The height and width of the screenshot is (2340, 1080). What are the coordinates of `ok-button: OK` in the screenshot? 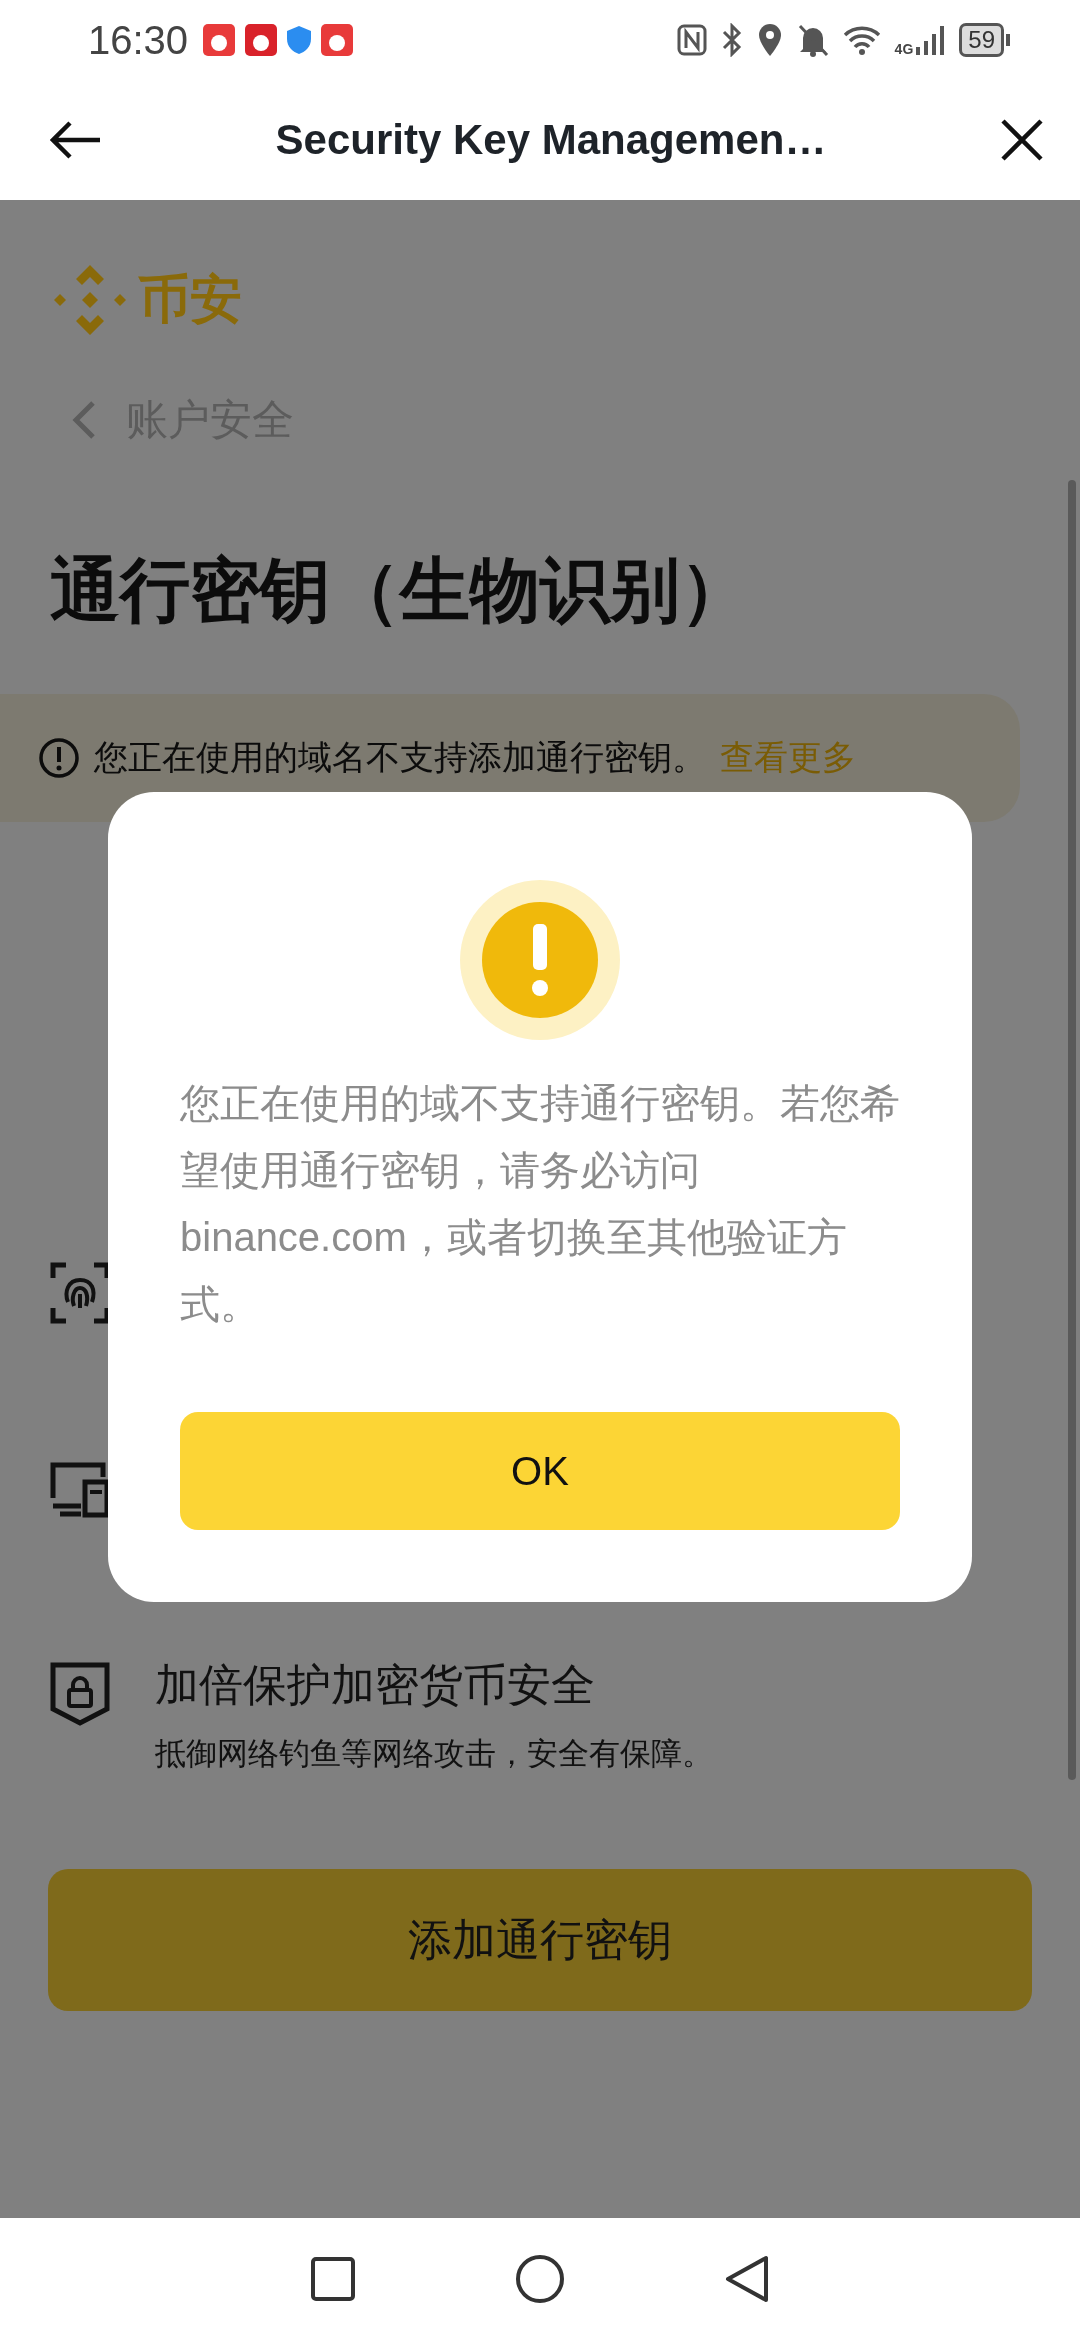 It's located at (540, 1471).